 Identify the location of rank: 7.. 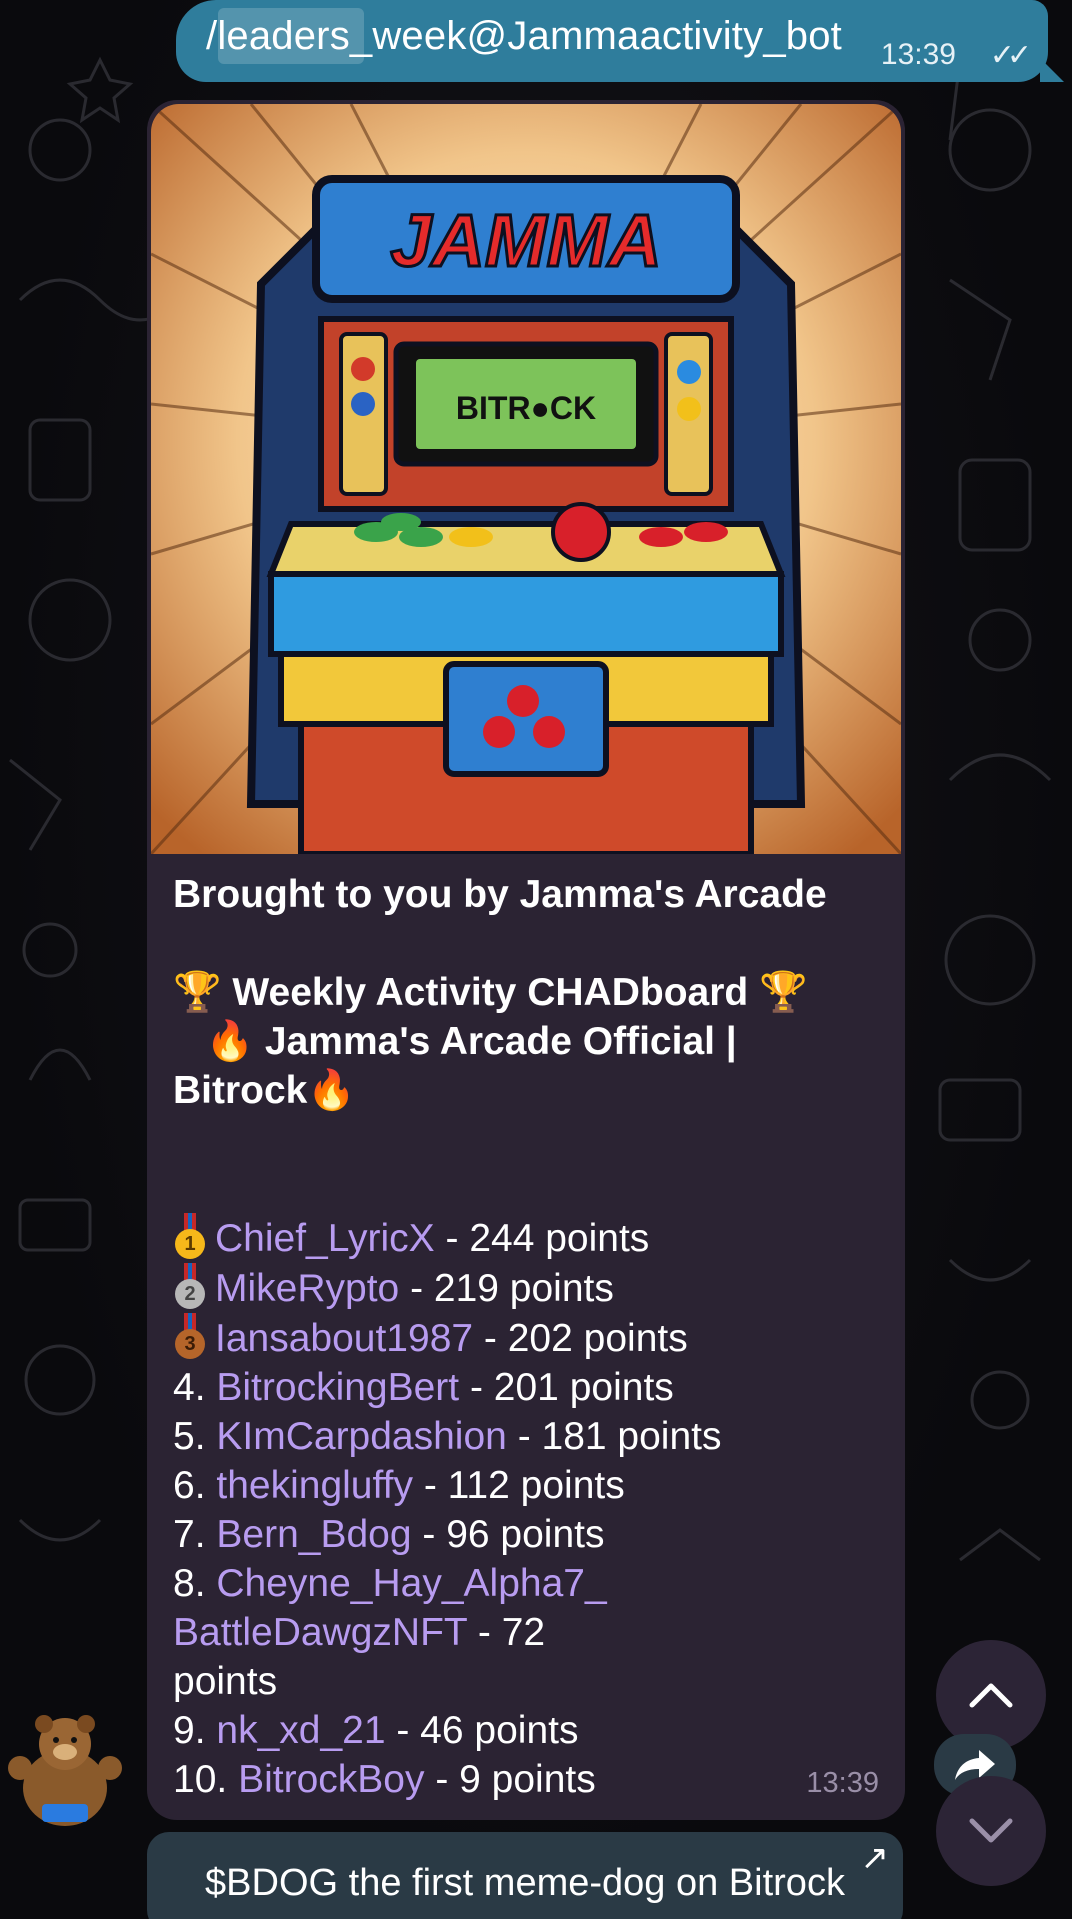
(189, 1534).